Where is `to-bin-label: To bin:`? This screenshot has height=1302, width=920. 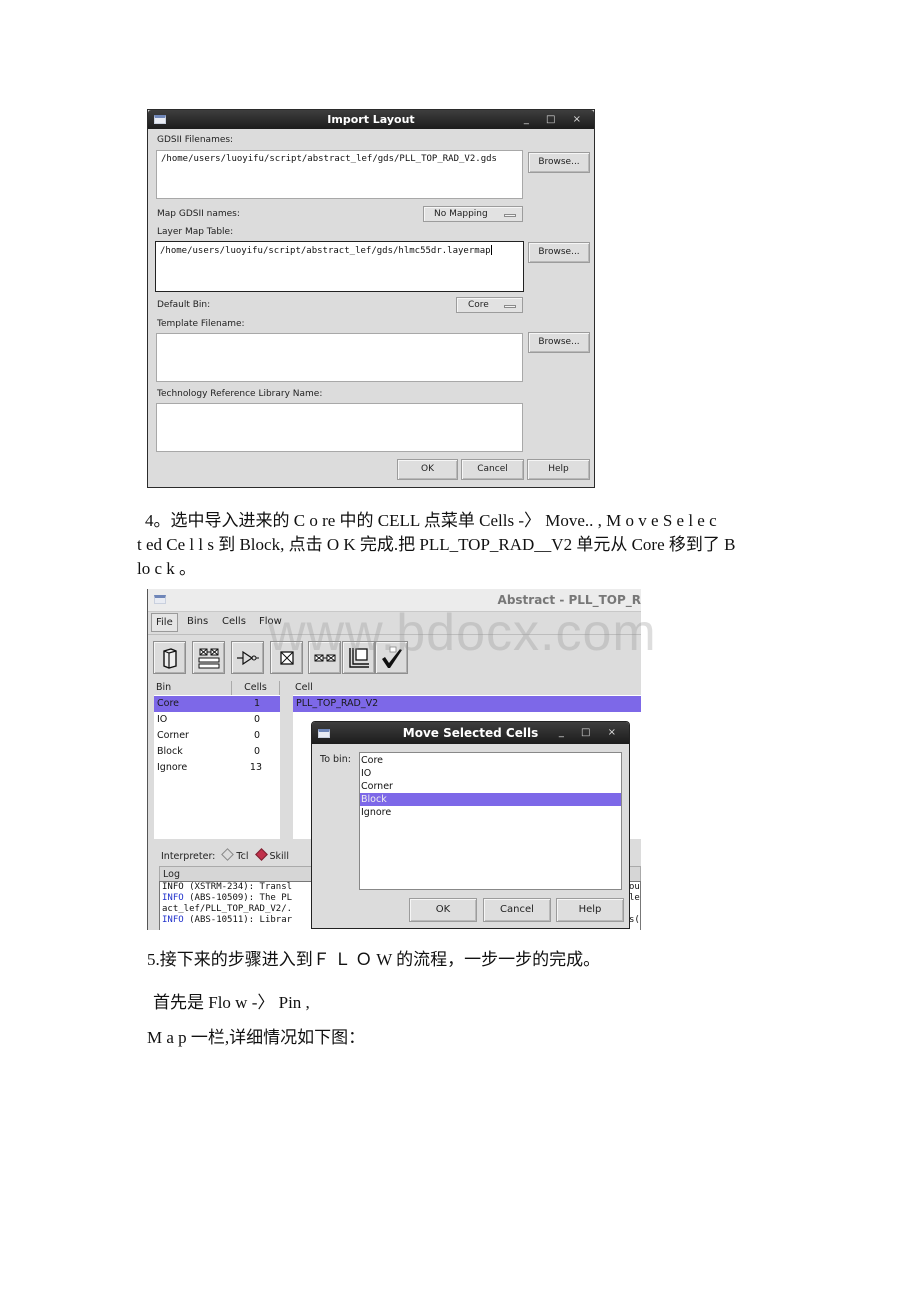 to-bin-label: To bin: is located at coordinates (335, 759).